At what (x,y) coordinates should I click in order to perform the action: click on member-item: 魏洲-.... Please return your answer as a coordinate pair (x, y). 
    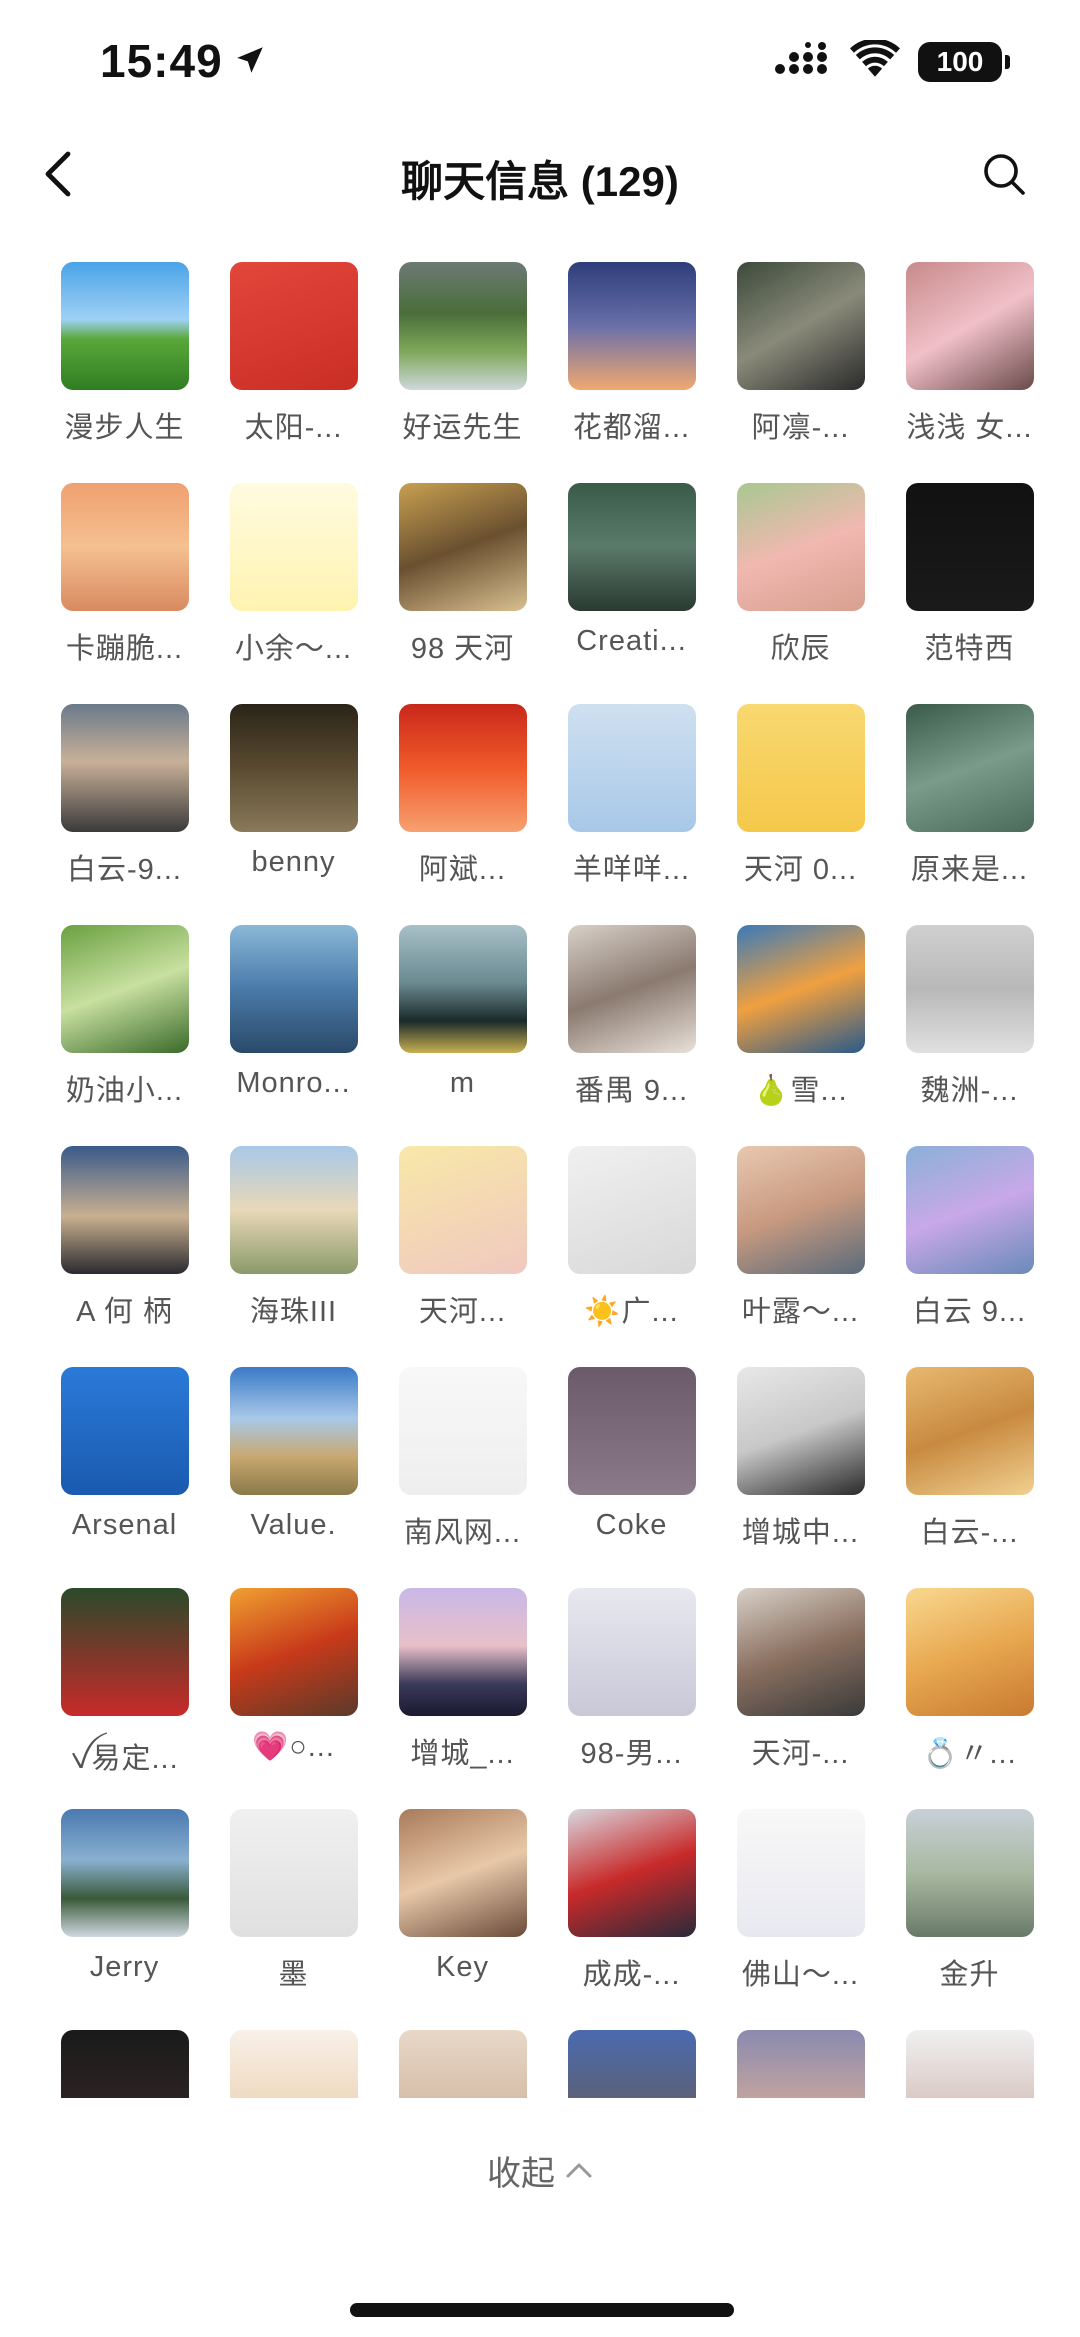
    Looking at the image, I should click on (962, 1035).